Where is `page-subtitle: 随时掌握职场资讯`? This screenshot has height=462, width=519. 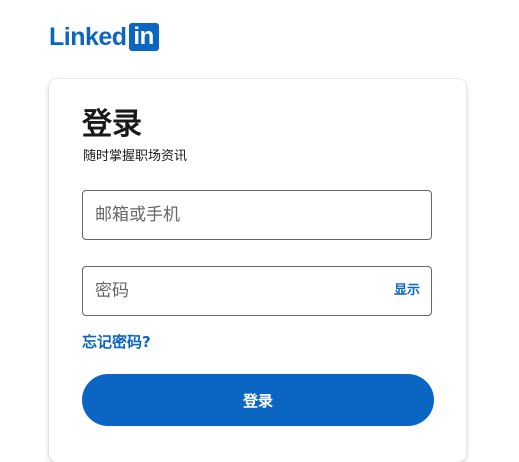
page-subtitle: 随时掌握职场资讯 is located at coordinates (135, 156).